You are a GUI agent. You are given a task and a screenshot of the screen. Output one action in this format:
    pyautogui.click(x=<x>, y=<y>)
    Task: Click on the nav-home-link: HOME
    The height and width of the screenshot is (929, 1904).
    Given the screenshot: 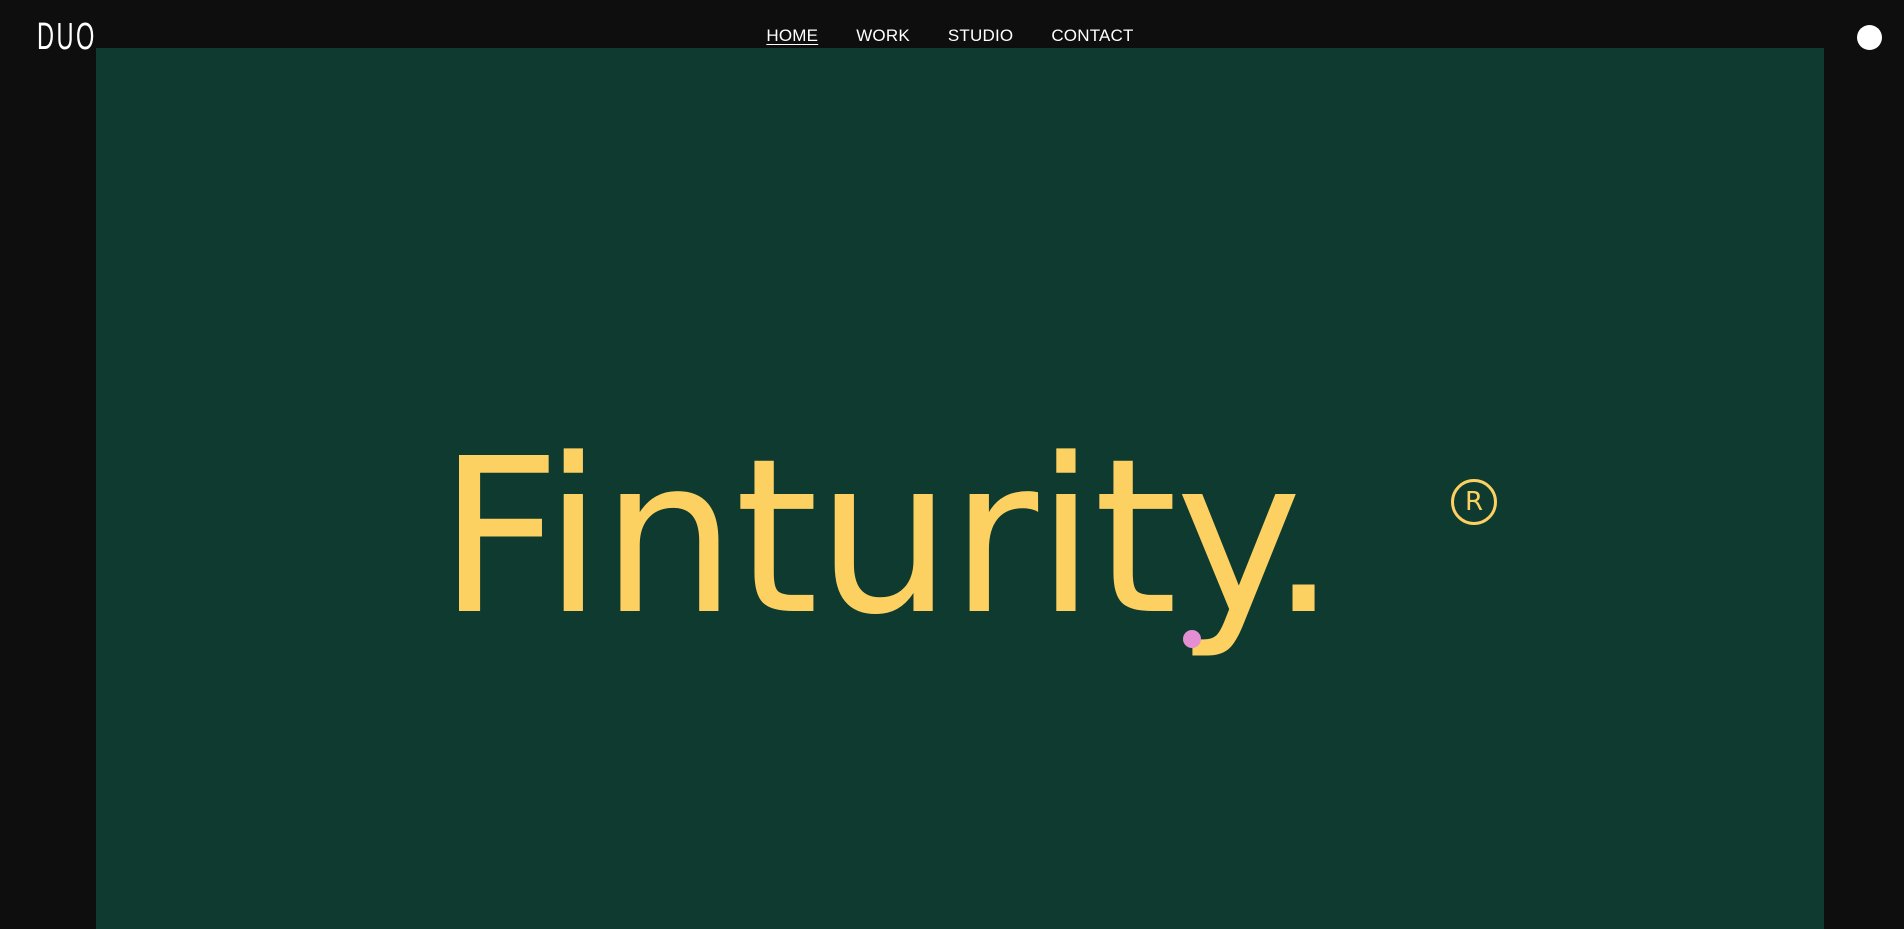 What is the action you would take?
    pyautogui.click(x=792, y=36)
    